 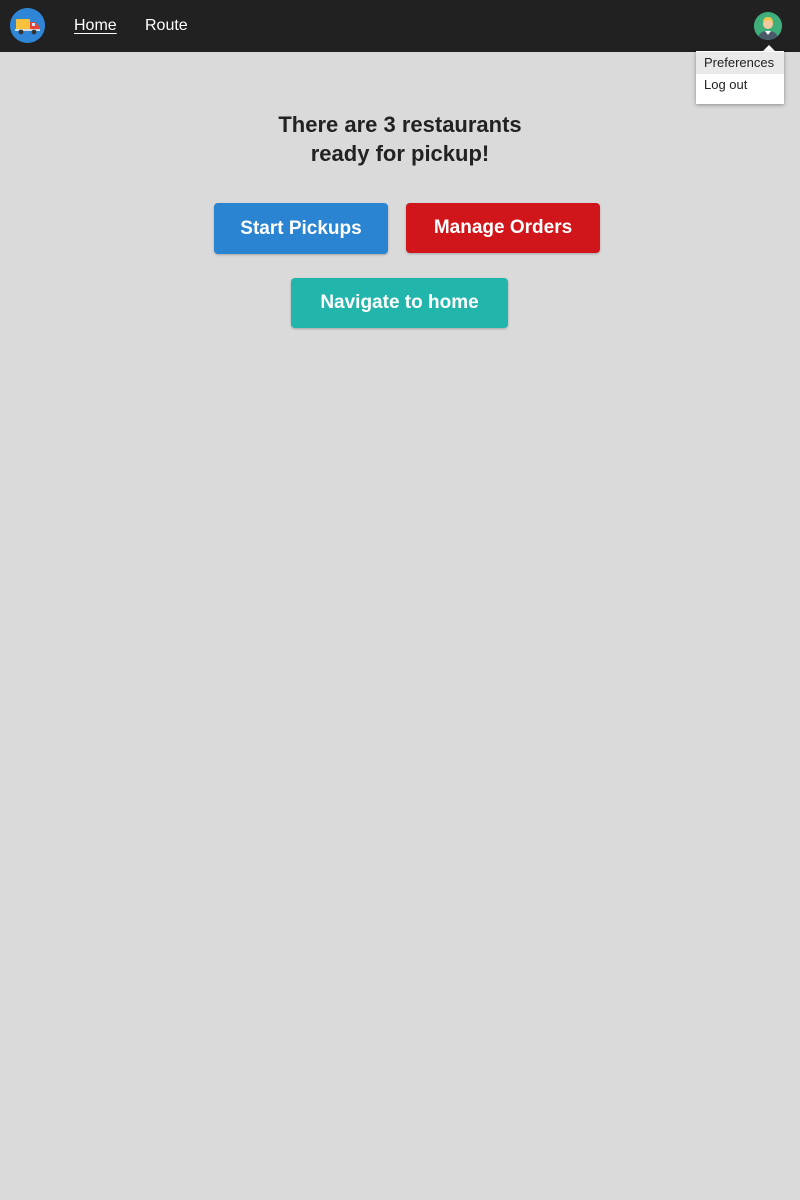 What do you see at coordinates (166, 26) in the screenshot?
I see `nav-link-route: Route` at bounding box center [166, 26].